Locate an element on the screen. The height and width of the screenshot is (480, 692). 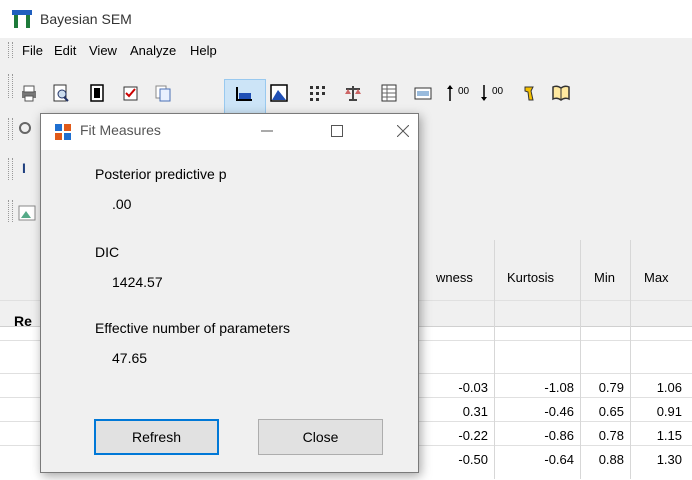
help-pointer-icon is located at coordinates (529, 93).